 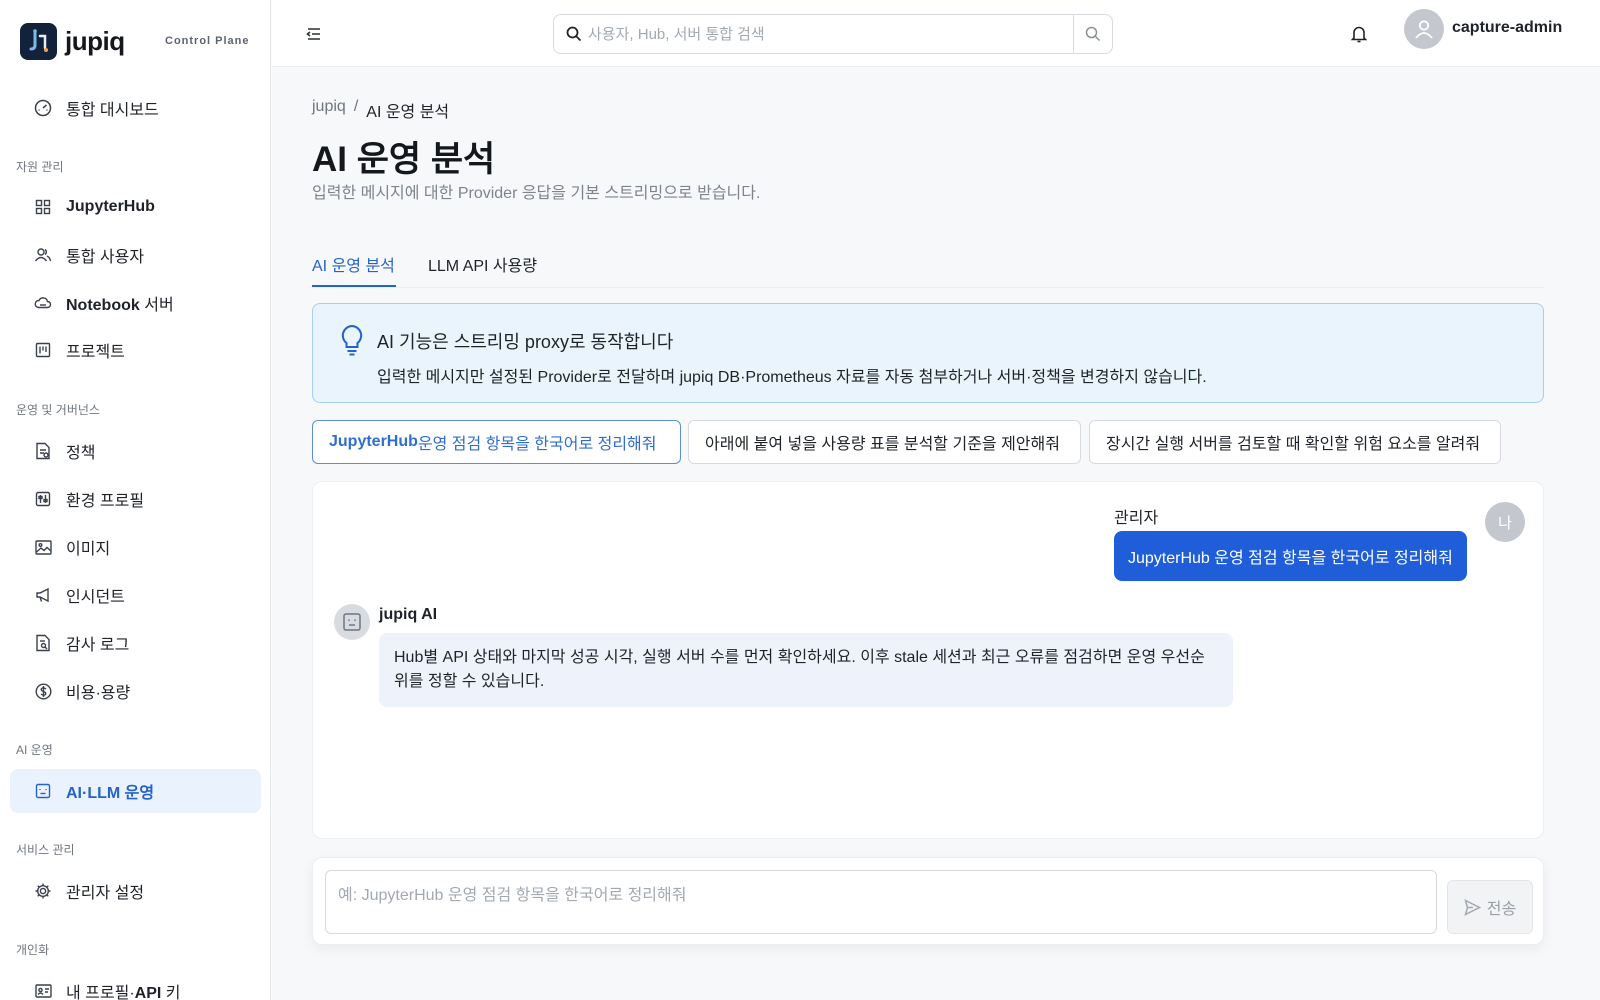 I want to click on sidebar-item-label: AI·LLM 운영, so click(x=110, y=791).